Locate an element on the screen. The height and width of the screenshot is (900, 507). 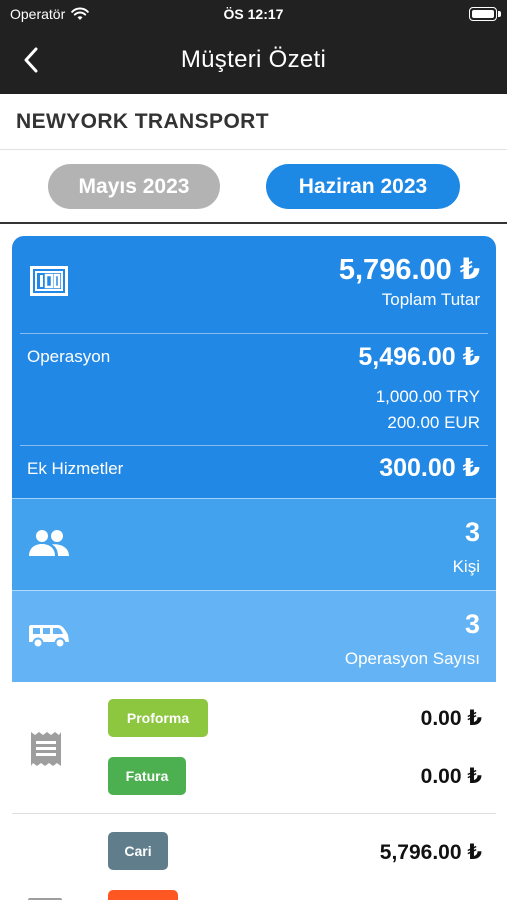
people-label: Kişi is located at coordinates (466, 566).